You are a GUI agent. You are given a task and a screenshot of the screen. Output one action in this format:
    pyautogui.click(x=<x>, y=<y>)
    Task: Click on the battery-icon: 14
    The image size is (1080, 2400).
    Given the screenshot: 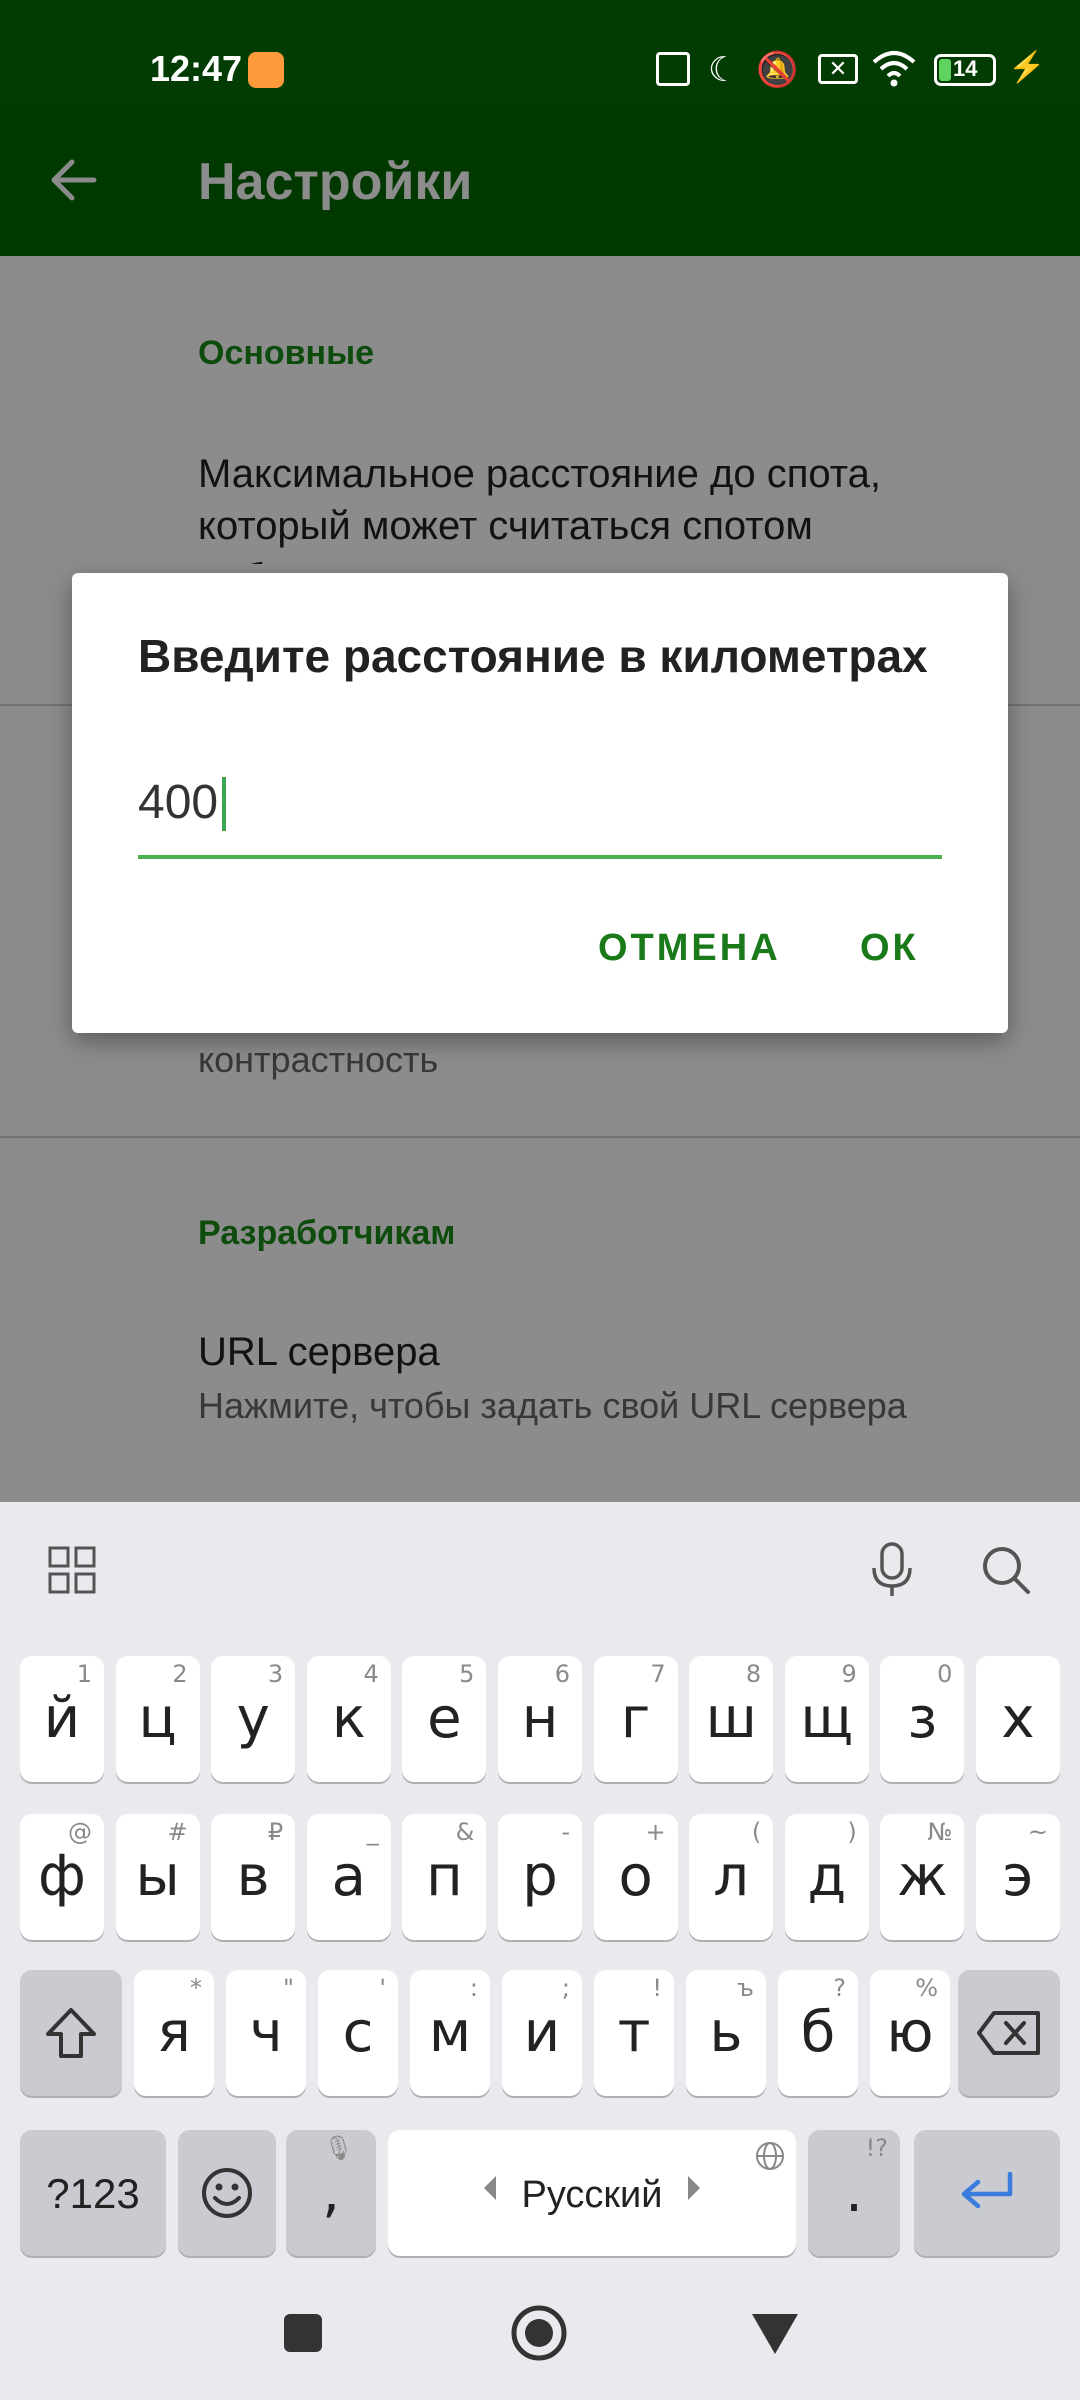 What is the action you would take?
    pyautogui.click(x=965, y=70)
    